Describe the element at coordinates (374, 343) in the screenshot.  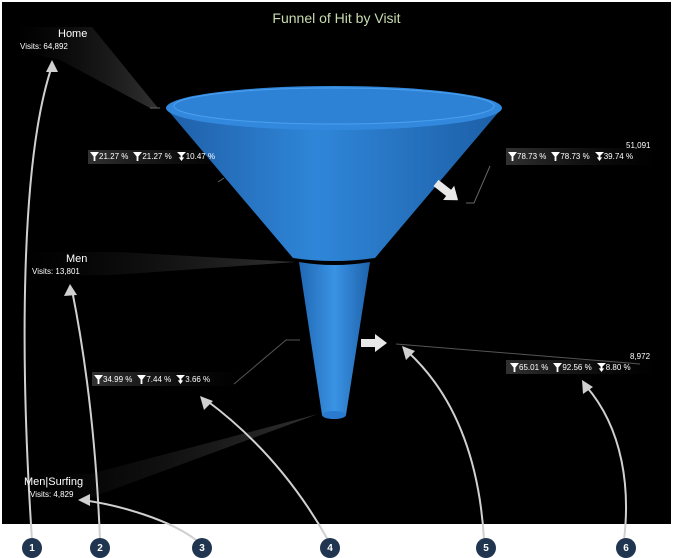
I see `exit-arrow-icon` at that location.